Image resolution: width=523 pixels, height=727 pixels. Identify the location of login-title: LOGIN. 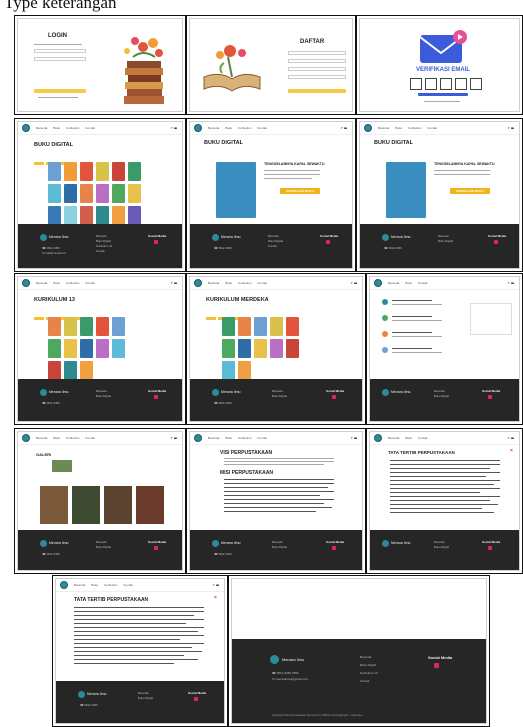
(57, 36).